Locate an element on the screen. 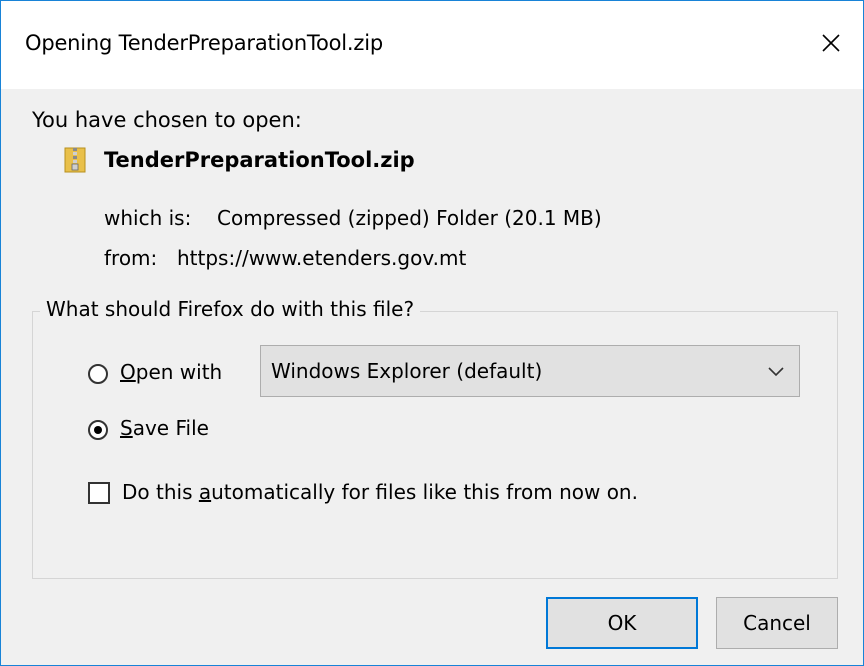  auto-action-accel: a is located at coordinates (205, 492).